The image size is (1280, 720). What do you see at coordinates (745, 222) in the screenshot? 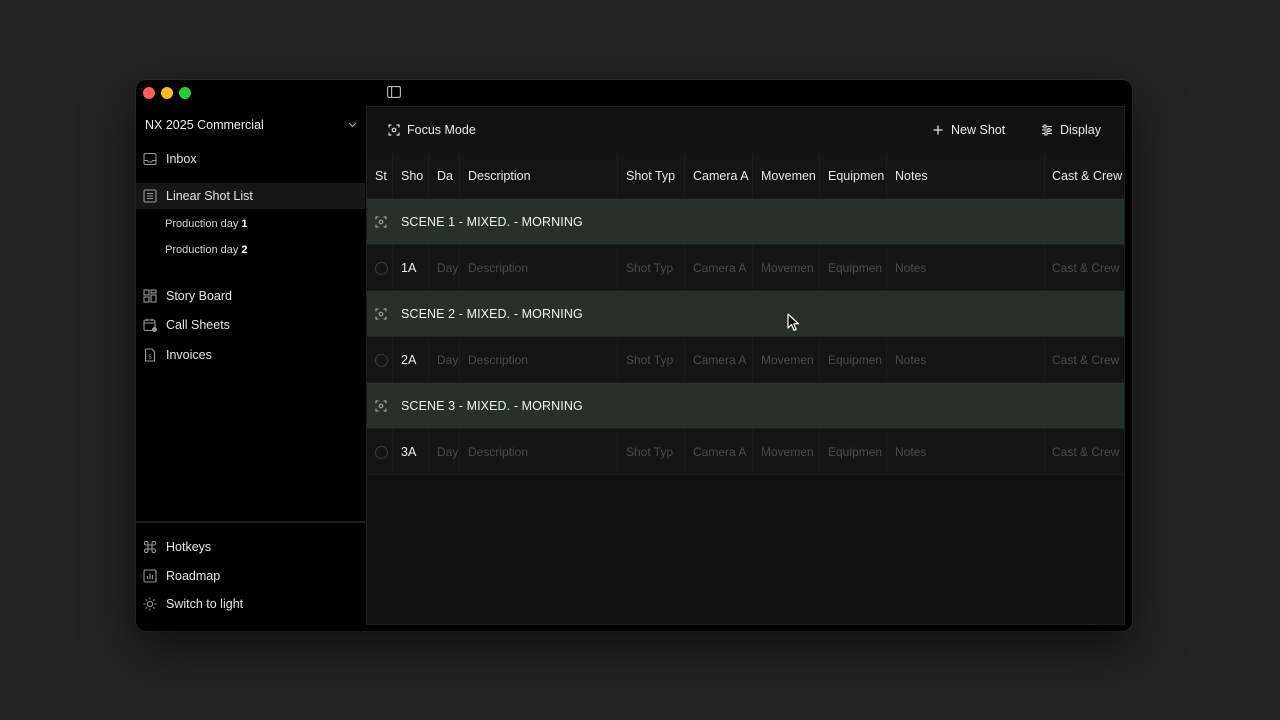
I see `scene-row: SCENE 1 - MIXED. - MORNING` at bounding box center [745, 222].